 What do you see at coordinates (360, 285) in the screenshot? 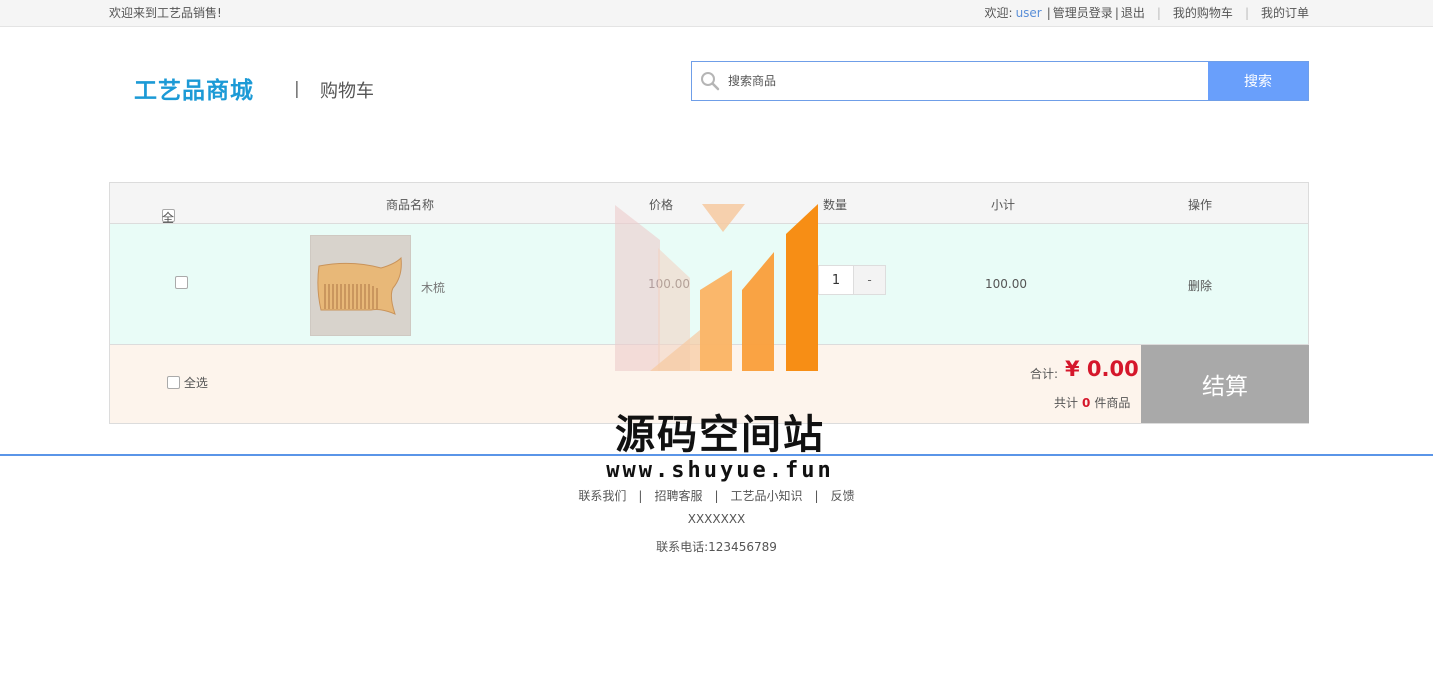
I see `product-image` at bounding box center [360, 285].